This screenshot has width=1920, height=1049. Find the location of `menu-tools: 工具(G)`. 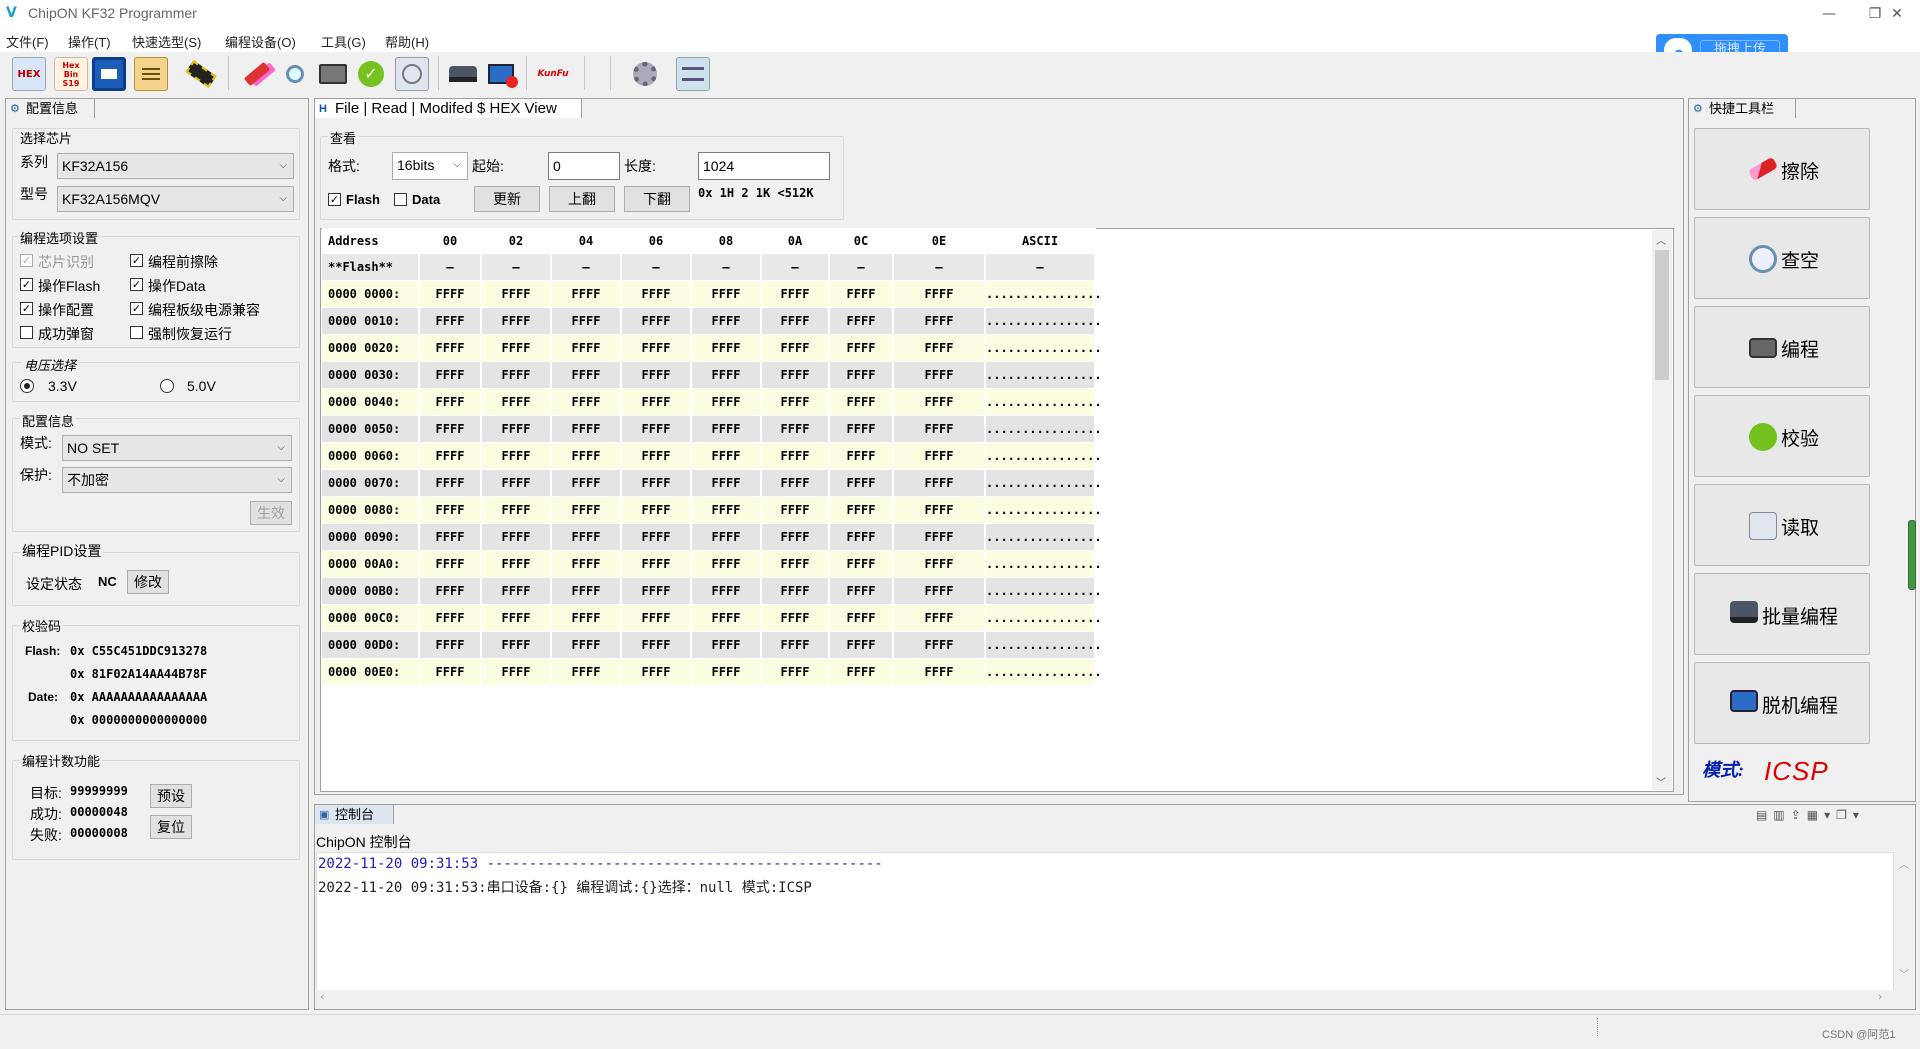

menu-tools: 工具(G) is located at coordinates (343, 41).